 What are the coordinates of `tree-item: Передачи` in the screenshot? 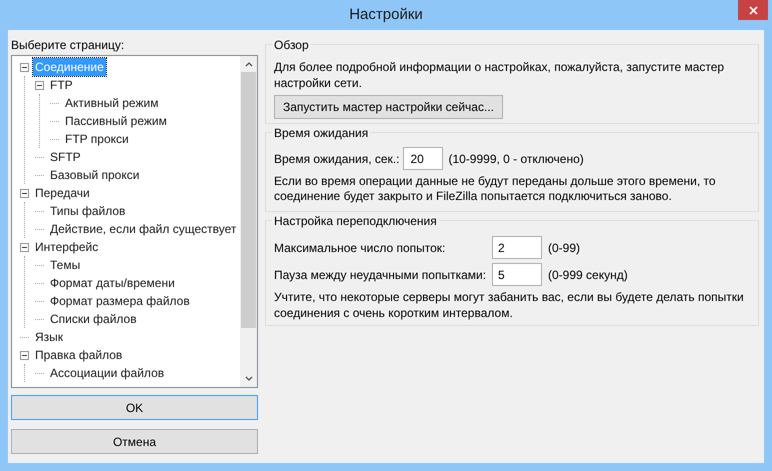 It's located at (62, 193).